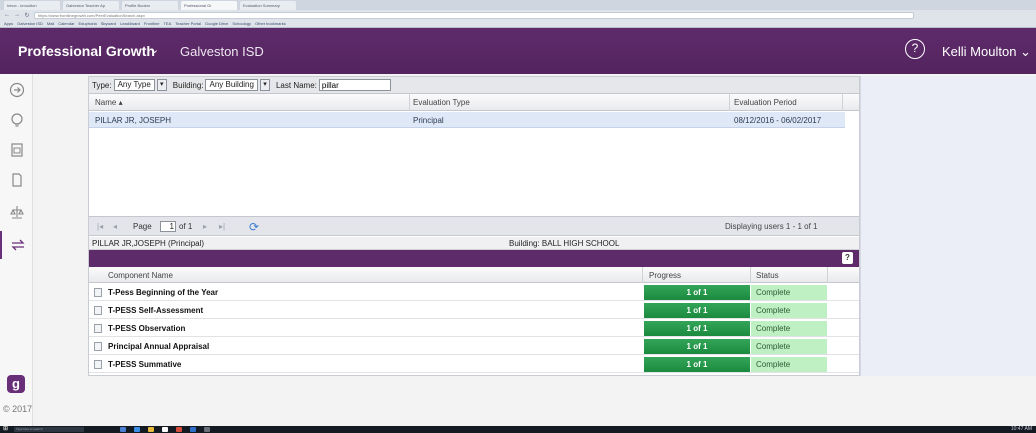 Image resolution: width=1036 pixels, height=433 pixels. I want to click on browser-tab: Evaluation Summary, so click(268, 5).